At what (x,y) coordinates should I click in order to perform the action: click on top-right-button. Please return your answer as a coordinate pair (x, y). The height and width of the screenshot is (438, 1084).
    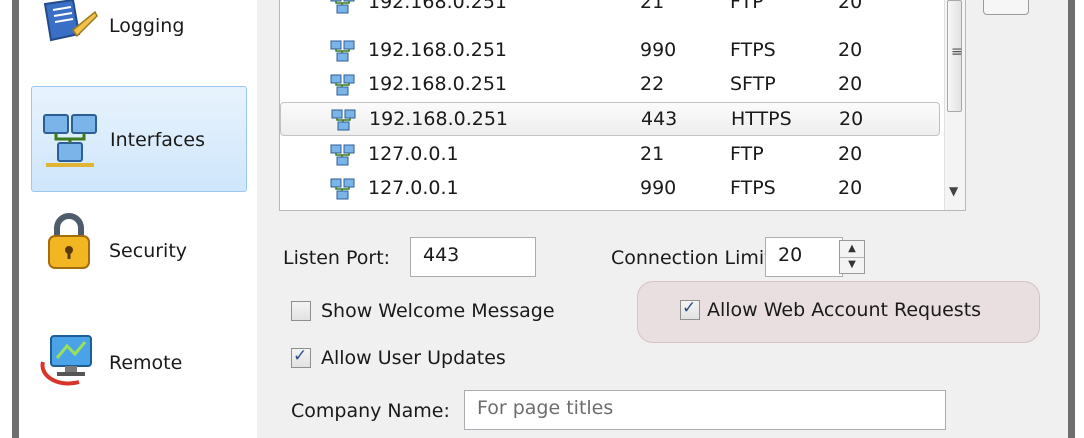
    Looking at the image, I should click on (1006, 7).